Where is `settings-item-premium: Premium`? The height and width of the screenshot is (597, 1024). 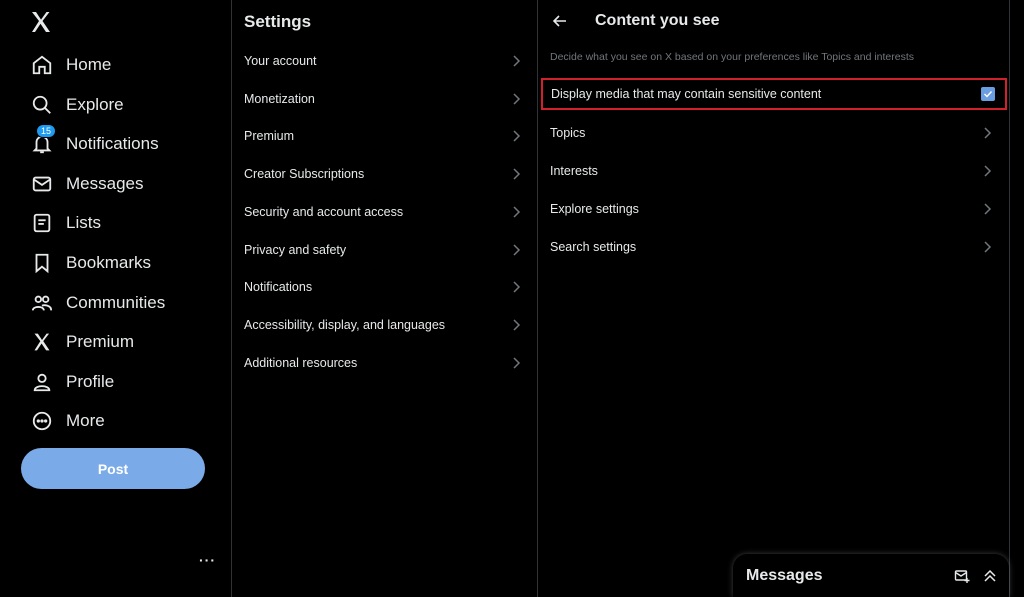 settings-item-premium: Premium is located at coordinates (384, 136).